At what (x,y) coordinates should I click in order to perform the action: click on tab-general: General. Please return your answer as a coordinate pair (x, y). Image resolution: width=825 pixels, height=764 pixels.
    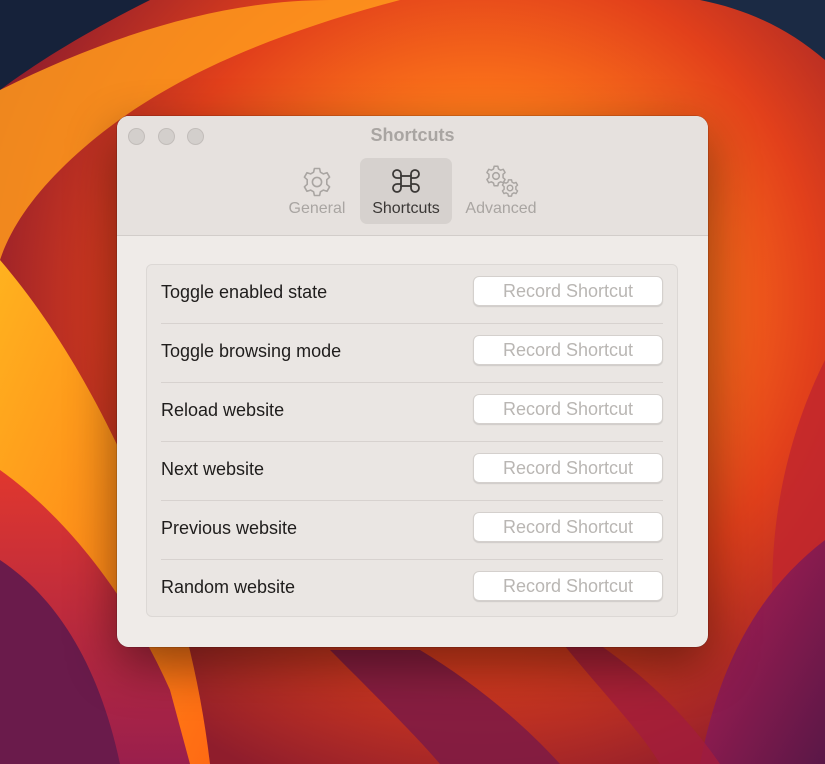
    Looking at the image, I should click on (317, 191).